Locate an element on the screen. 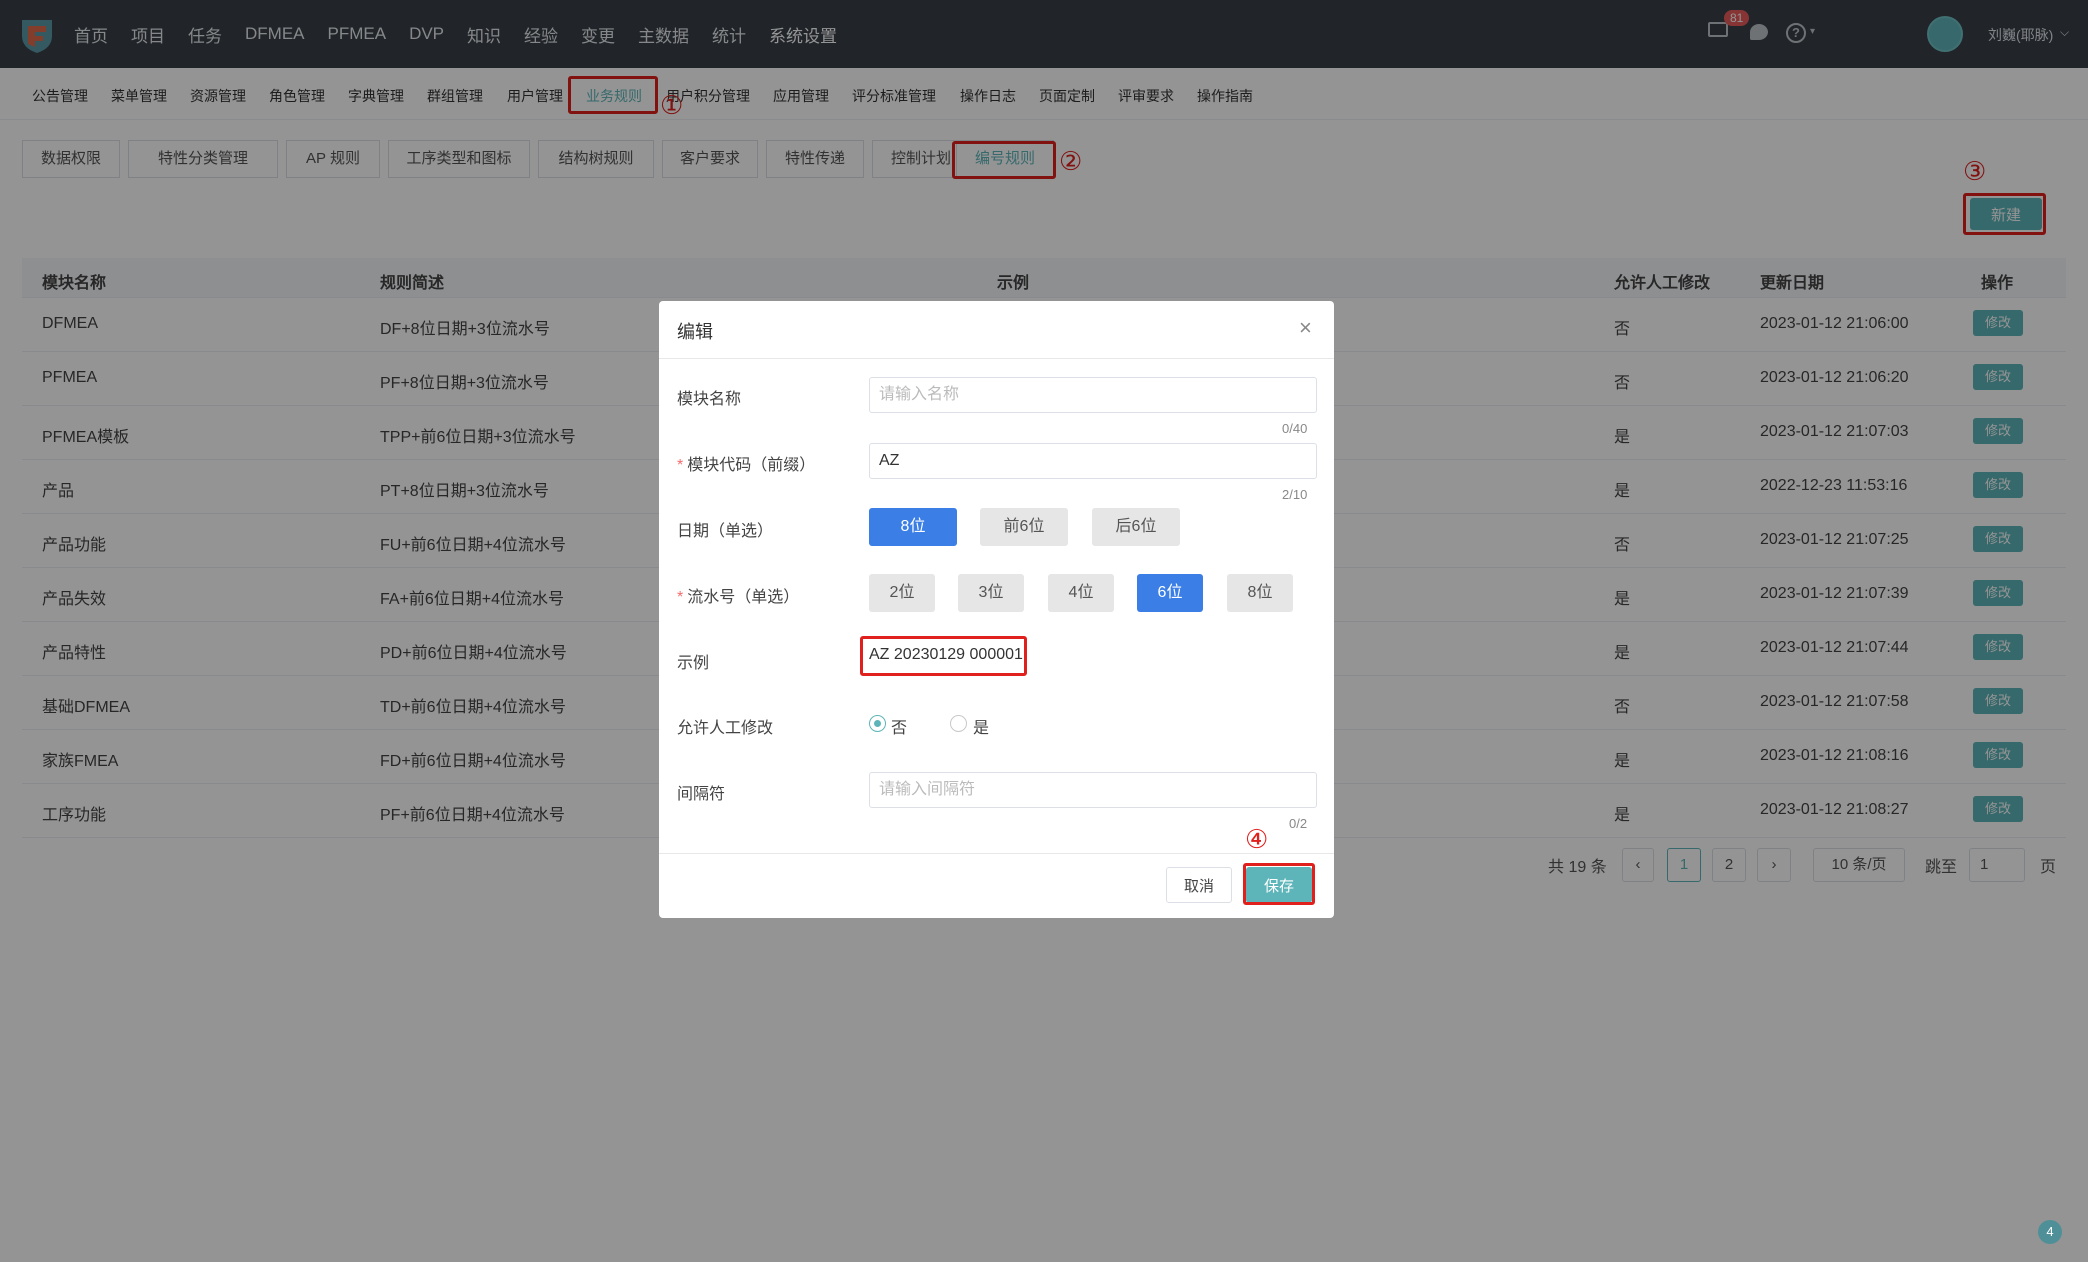 This screenshot has height=1262, width=2088. annotation-box-save is located at coordinates (1279, 884).